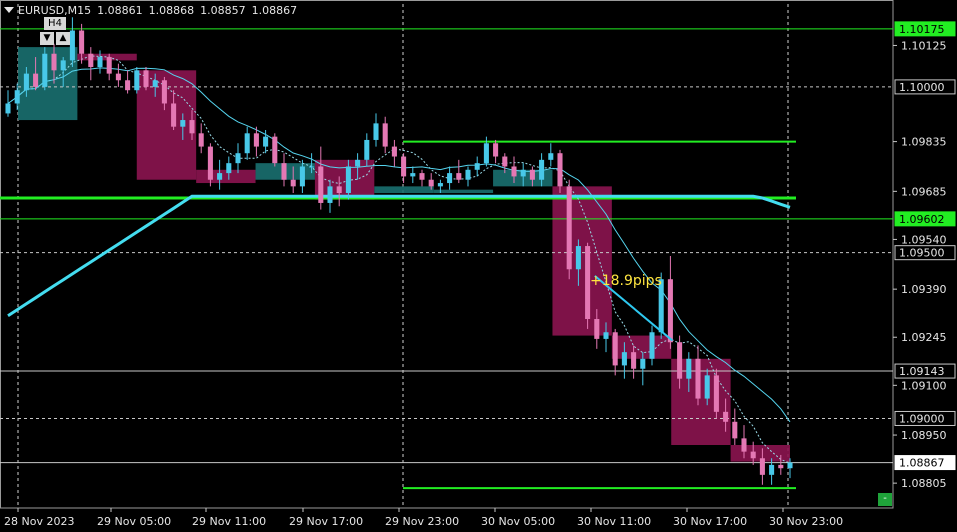  What do you see at coordinates (885, 499) in the screenshot?
I see `minimize-button: -` at bounding box center [885, 499].